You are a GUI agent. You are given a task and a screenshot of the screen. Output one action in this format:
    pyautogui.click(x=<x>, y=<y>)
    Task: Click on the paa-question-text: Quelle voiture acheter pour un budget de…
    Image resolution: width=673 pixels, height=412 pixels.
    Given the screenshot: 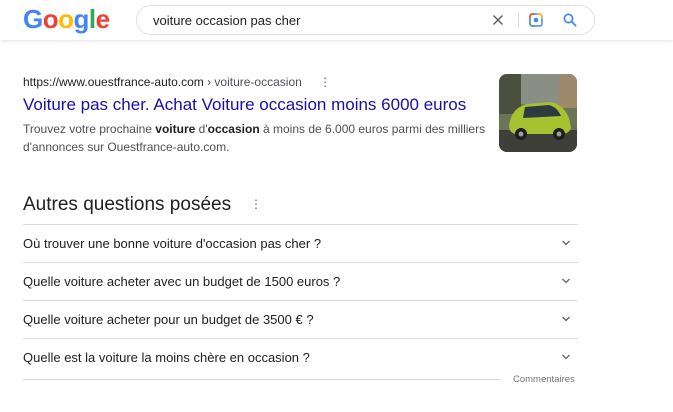 What is the action you would take?
    pyautogui.click(x=168, y=319)
    